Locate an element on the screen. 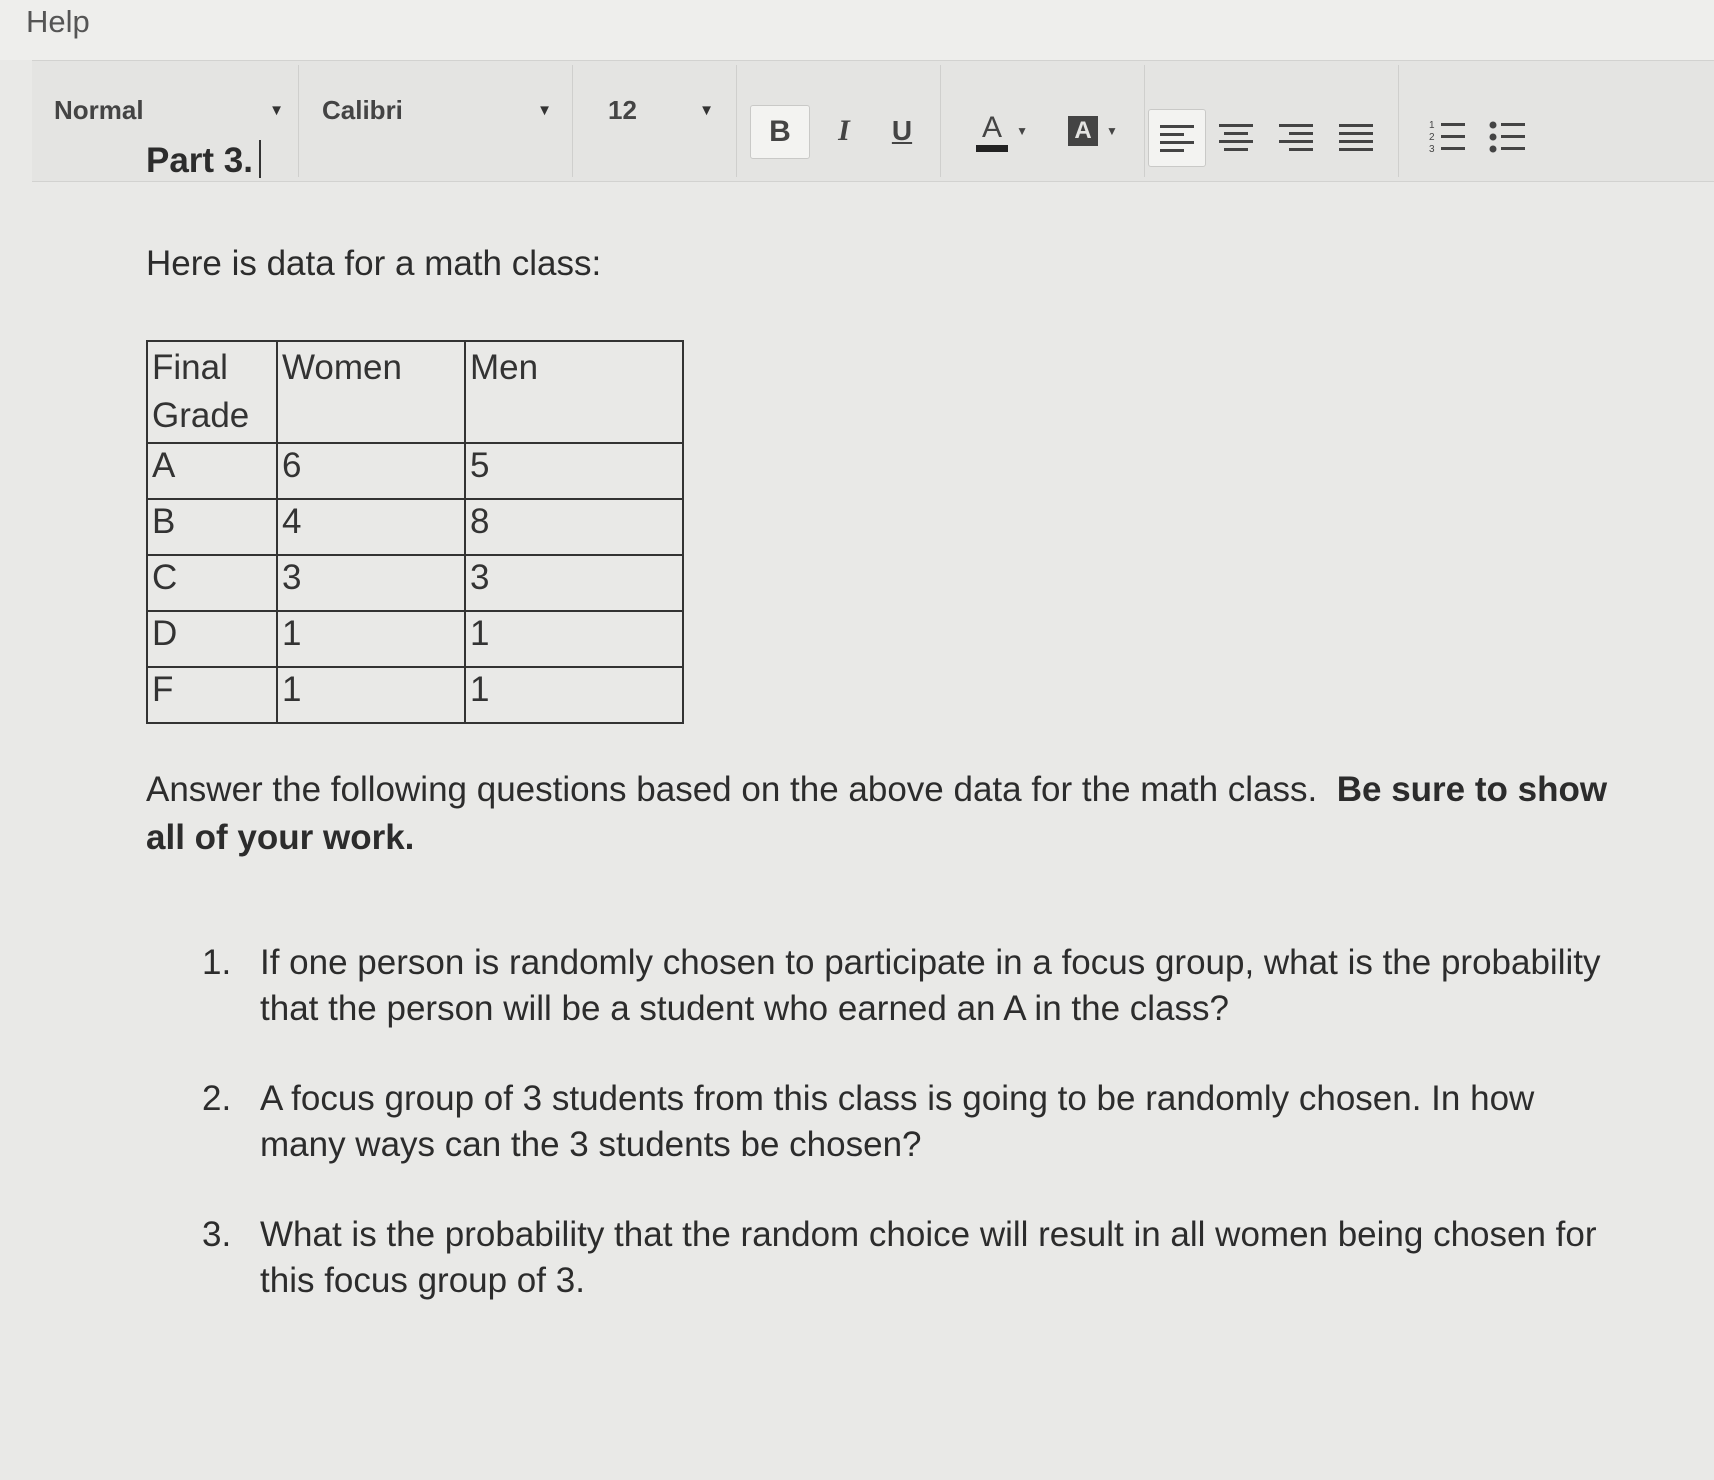 This screenshot has width=1714, height=1480. header-men: Men is located at coordinates (574, 392).